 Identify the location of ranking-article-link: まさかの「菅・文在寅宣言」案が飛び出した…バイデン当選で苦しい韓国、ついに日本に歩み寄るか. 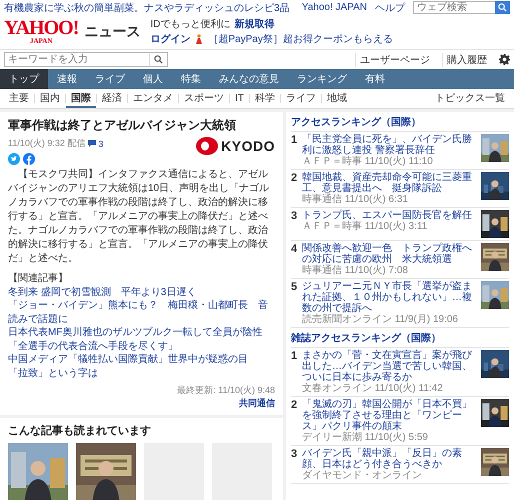
(390, 366).